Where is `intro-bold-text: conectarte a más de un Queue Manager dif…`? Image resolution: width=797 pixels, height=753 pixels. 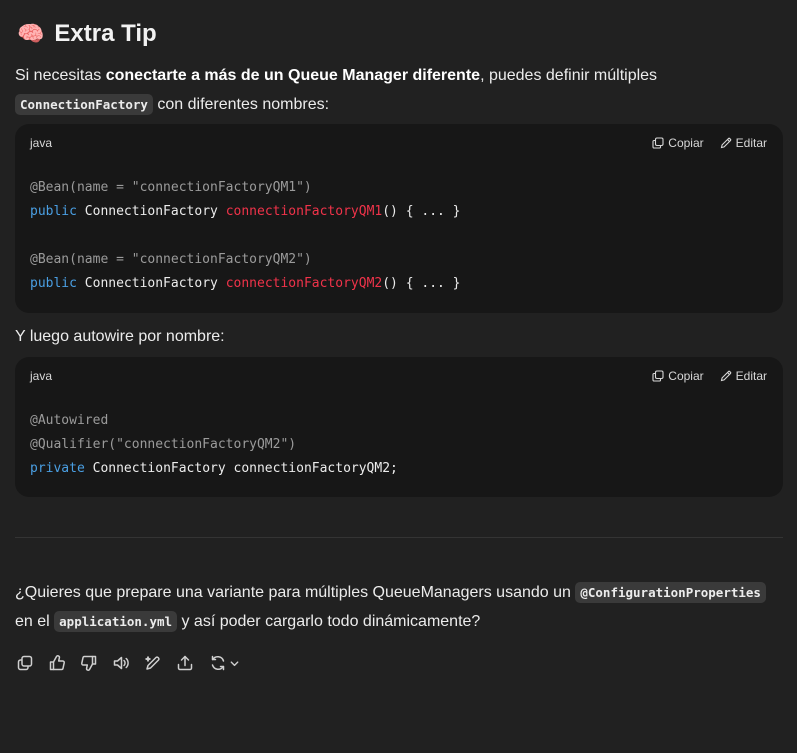 intro-bold-text: conectarte a más de un Queue Manager dif… is located at coordinates (293, 75).